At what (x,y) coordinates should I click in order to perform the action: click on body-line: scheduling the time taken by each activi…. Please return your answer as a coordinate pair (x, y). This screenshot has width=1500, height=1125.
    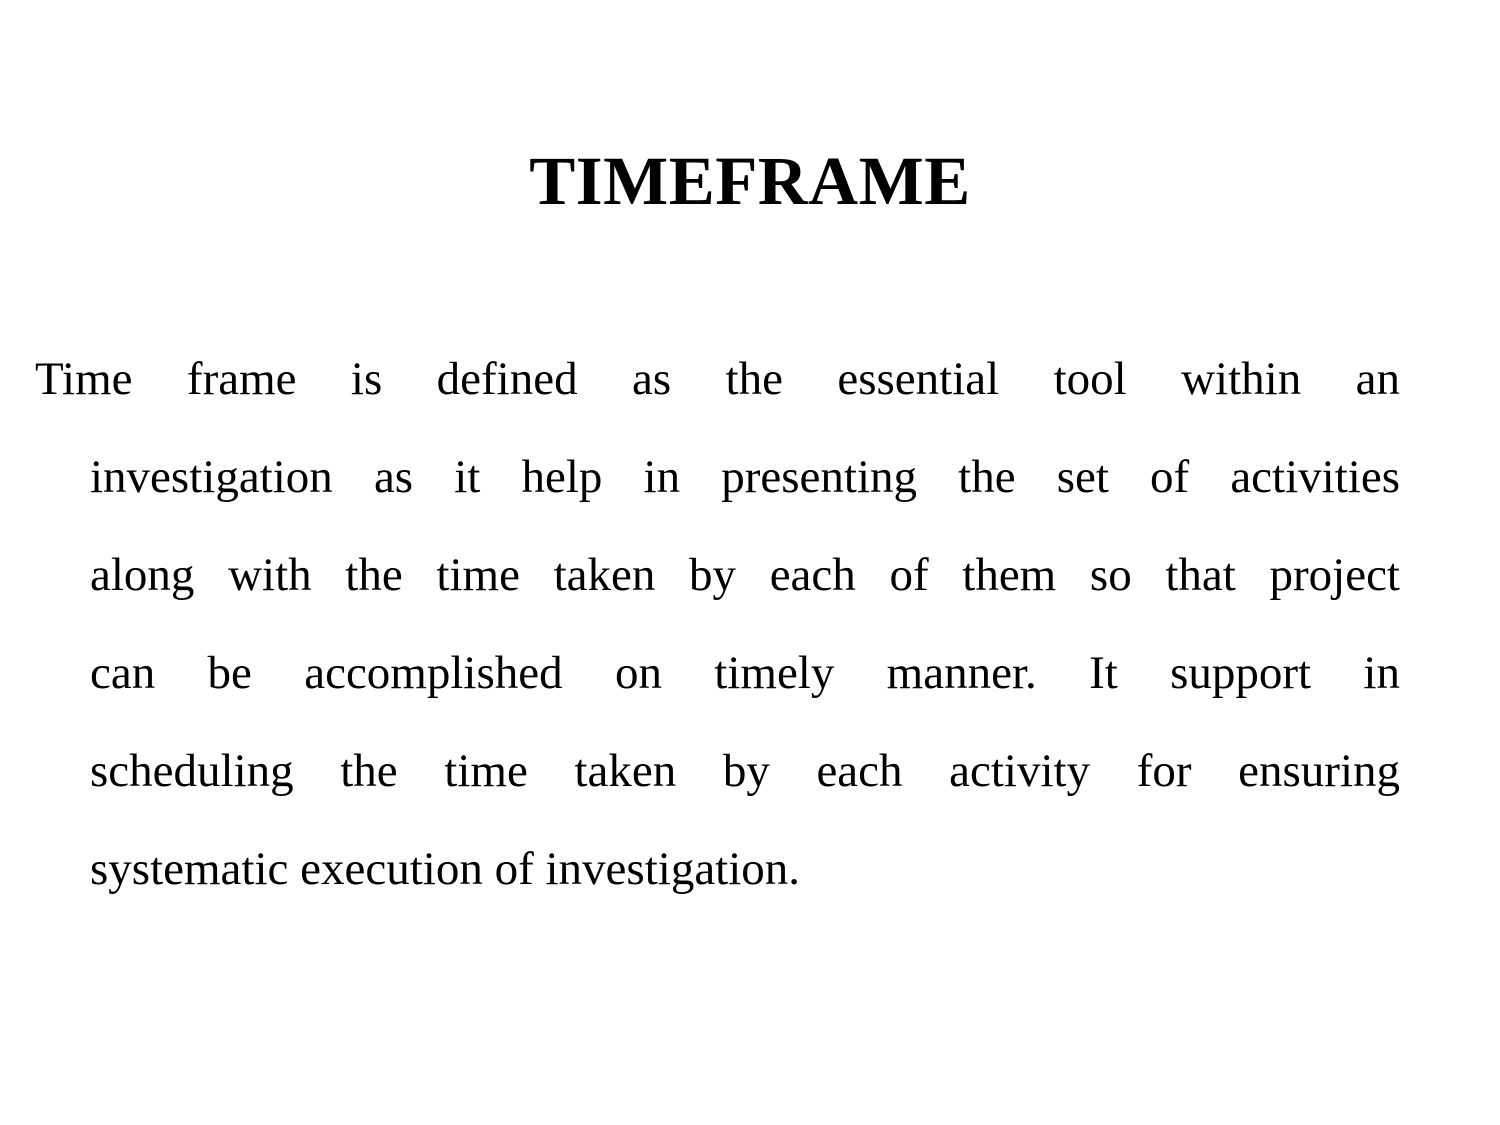
    Looking at the image, I should click on (745, 771).